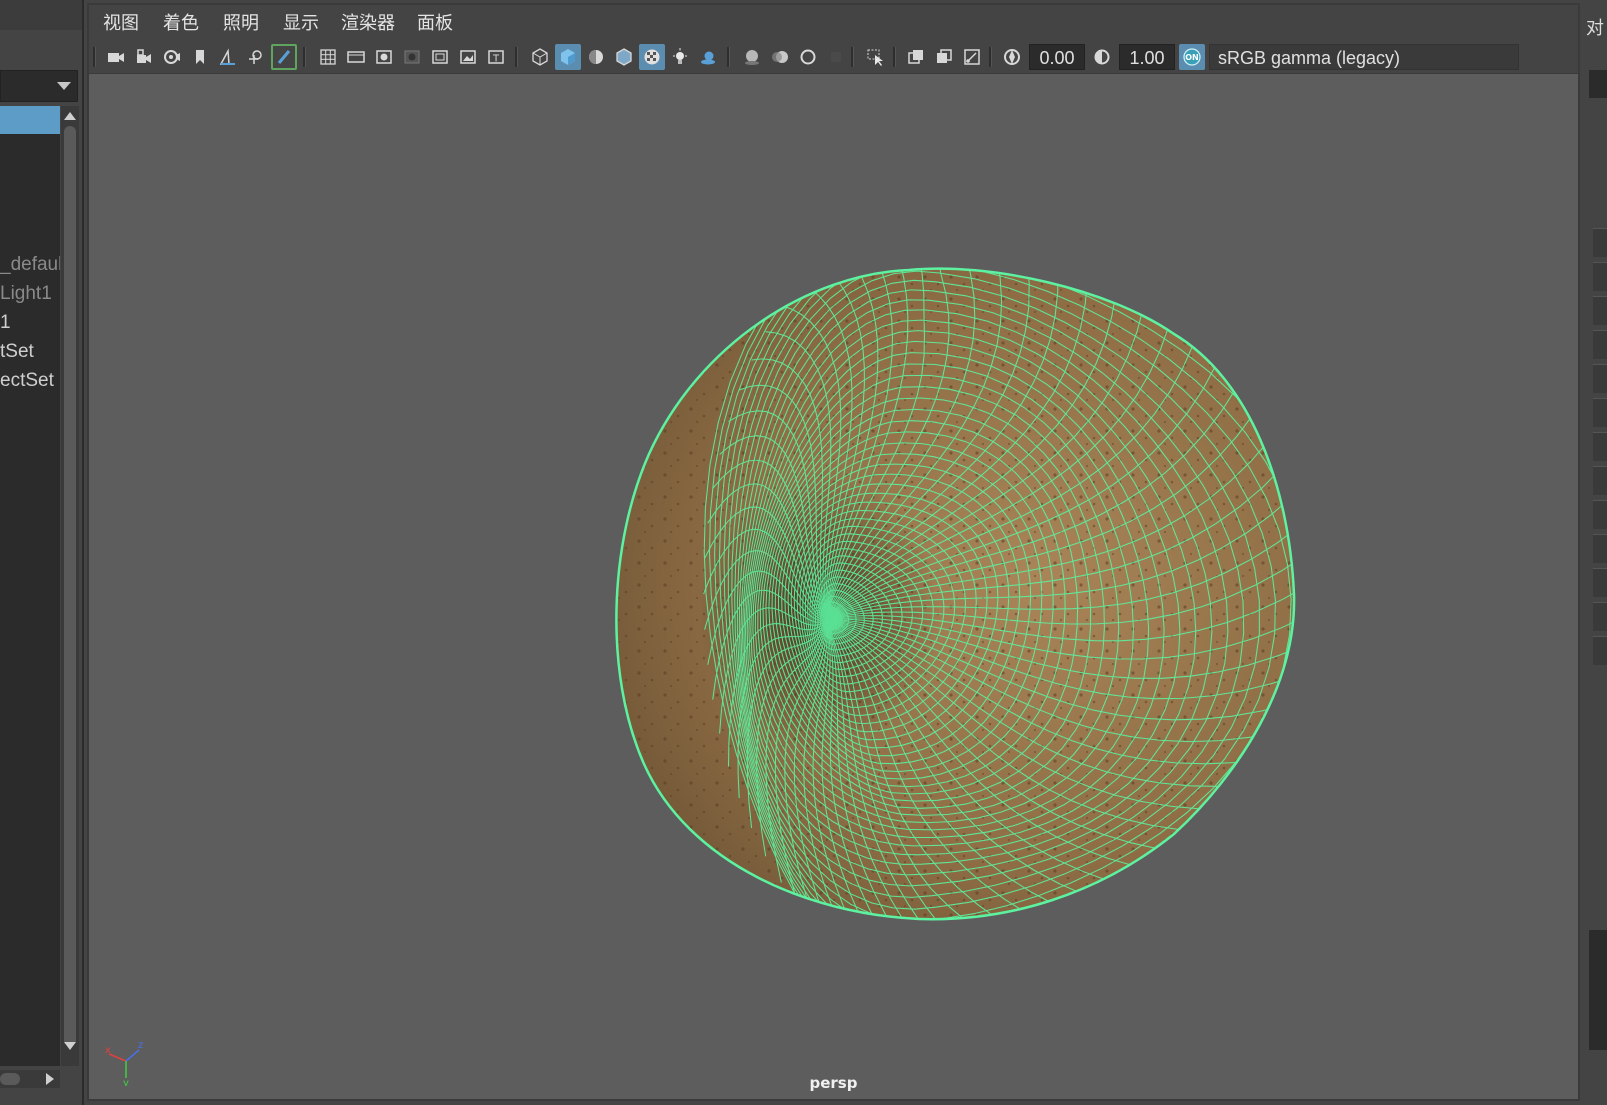  Describe the element at coordinates (144, 57) in the screenshot. I see `lock-camera-icon` at that location.